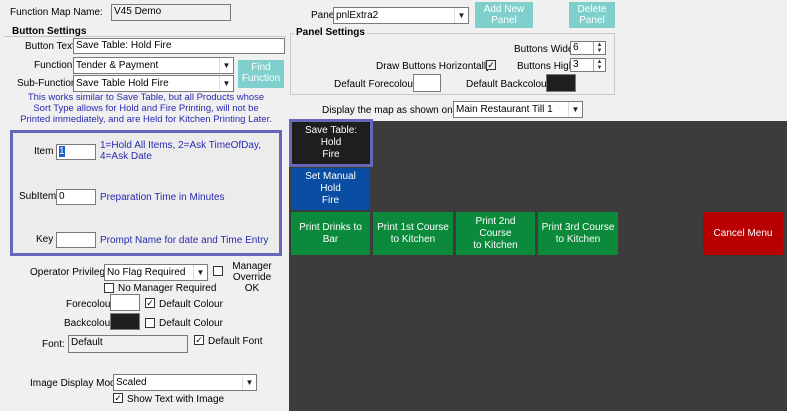 This screenshot has width=787, height=411. I want to click on pos-button-set-manual-hold-fire: Set Manual Hold Fire, so click(330, 189).